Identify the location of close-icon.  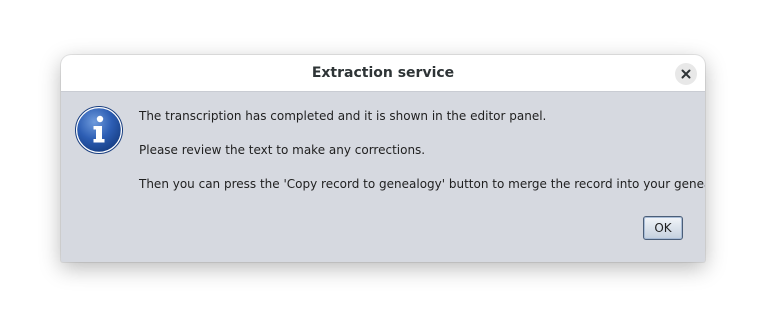
(686, 74).